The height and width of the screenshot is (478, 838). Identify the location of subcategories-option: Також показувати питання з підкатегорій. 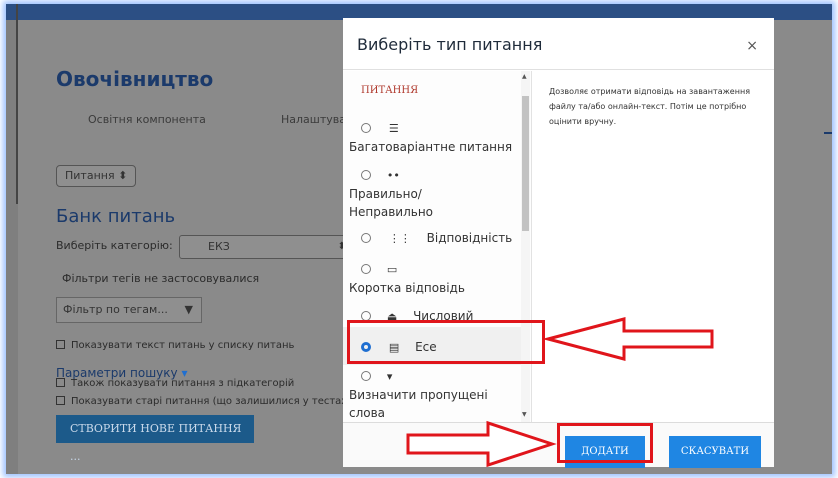
(175, 383).